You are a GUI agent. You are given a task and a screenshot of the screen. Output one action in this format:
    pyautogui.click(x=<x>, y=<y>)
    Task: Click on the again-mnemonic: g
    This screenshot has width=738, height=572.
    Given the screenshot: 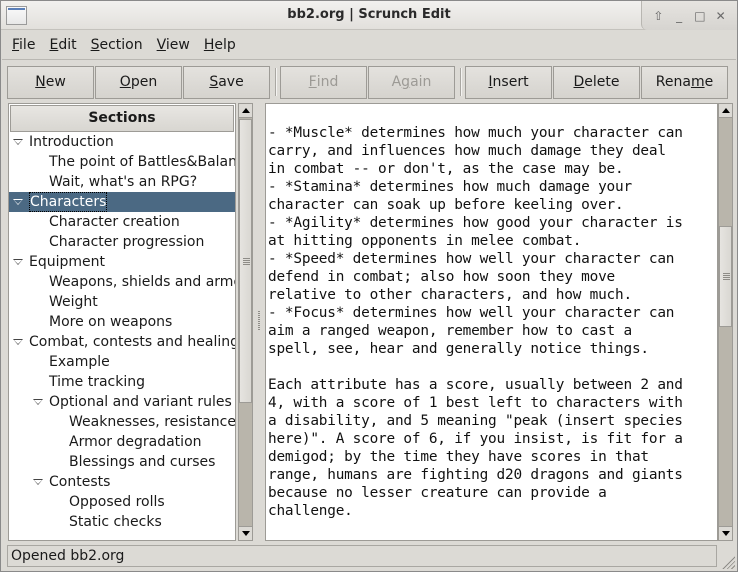 What is the action you would take?
    pyautogui.click(x=406, y=82)
    